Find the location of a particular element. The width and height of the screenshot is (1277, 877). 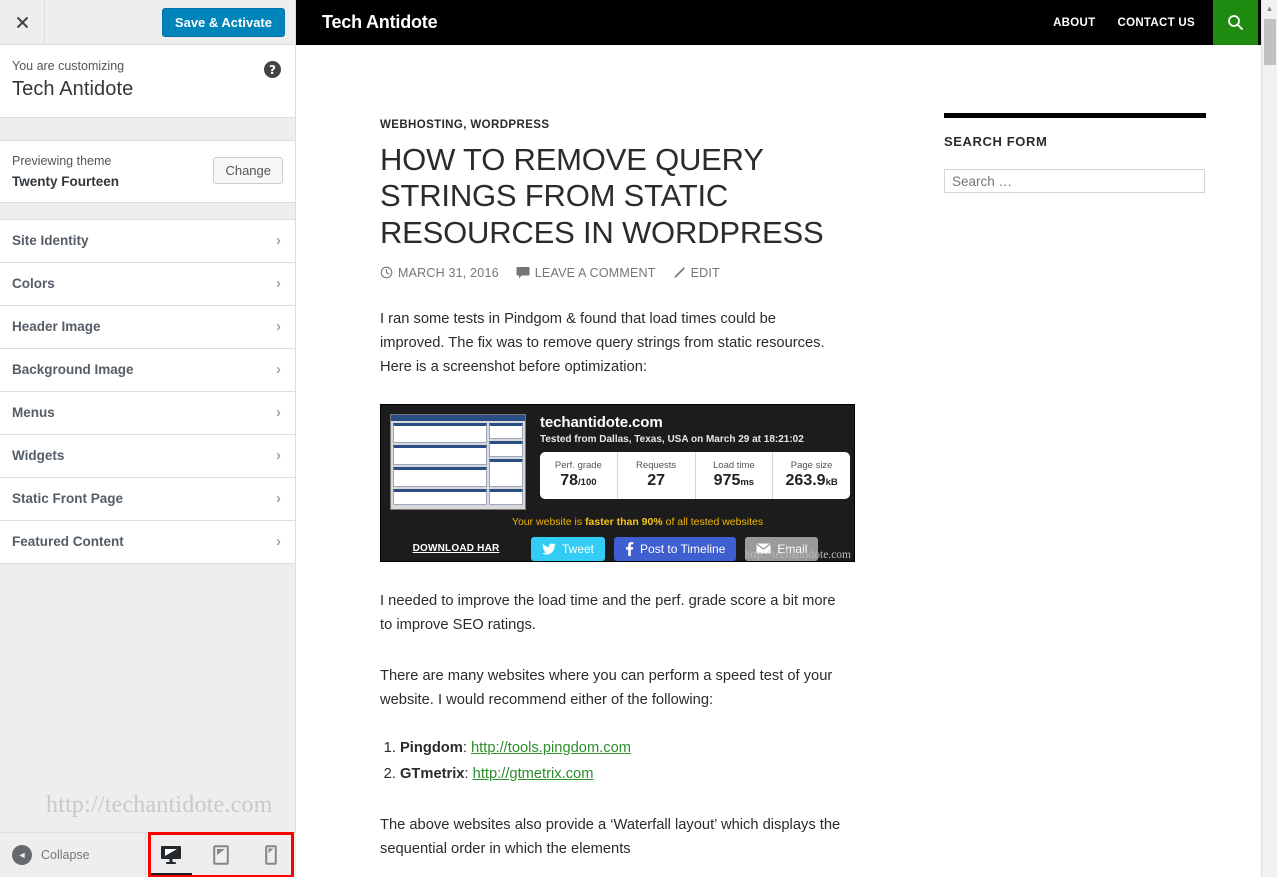

post-date: MARCH 31, 2016 is located at coordinates (439, 273).